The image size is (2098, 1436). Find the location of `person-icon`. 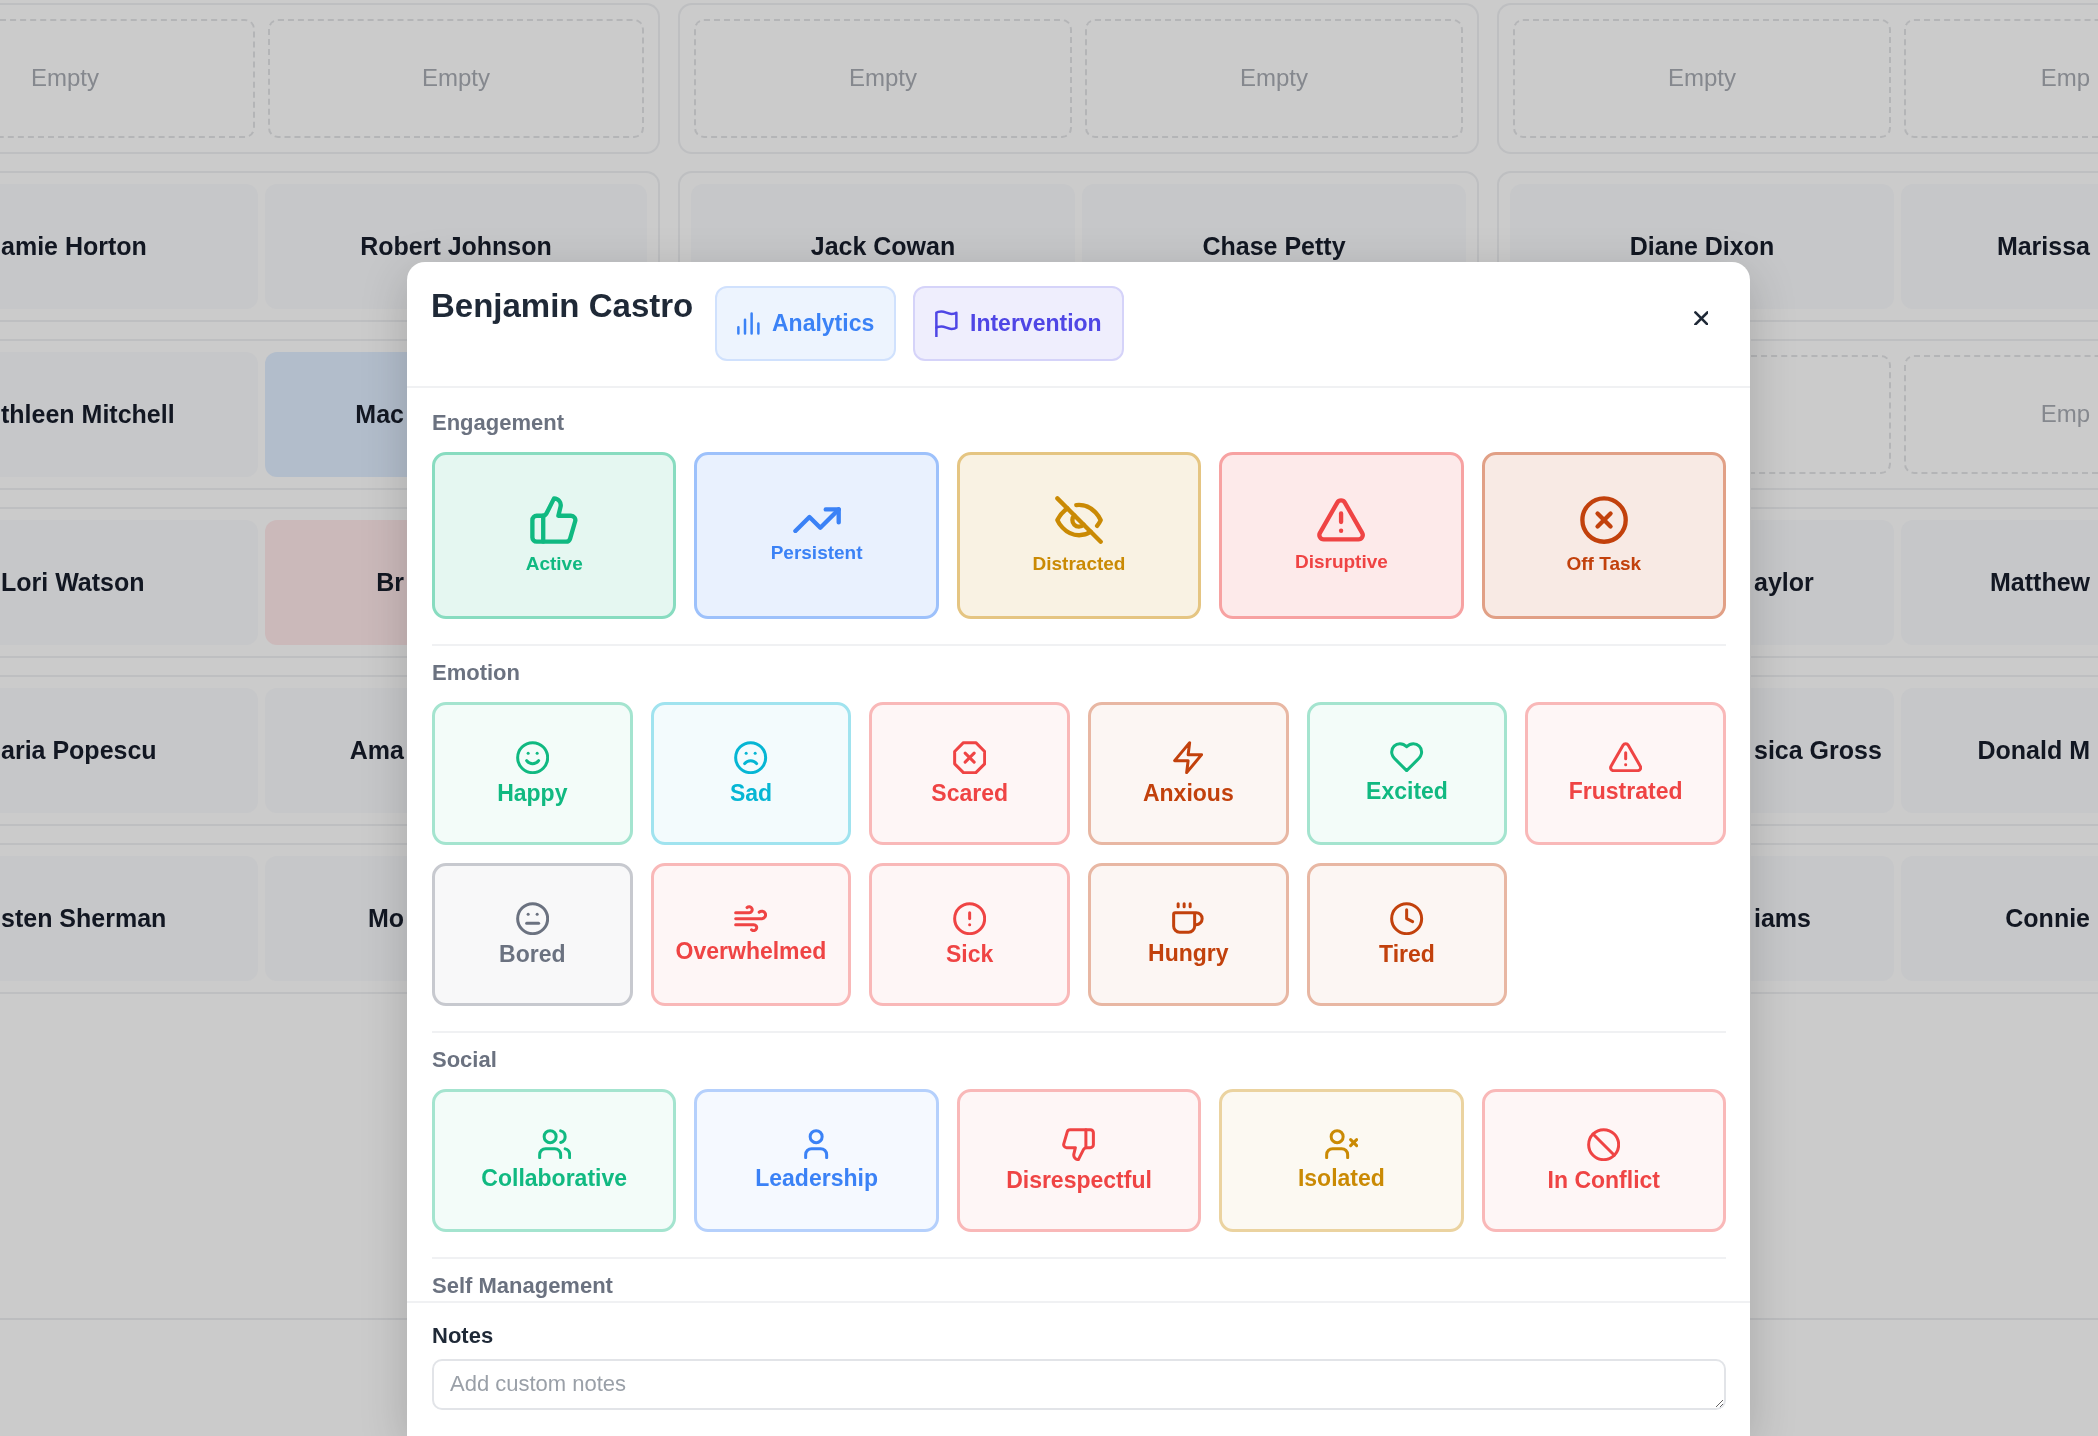

person-icon is located at coordinates (816, 1144).